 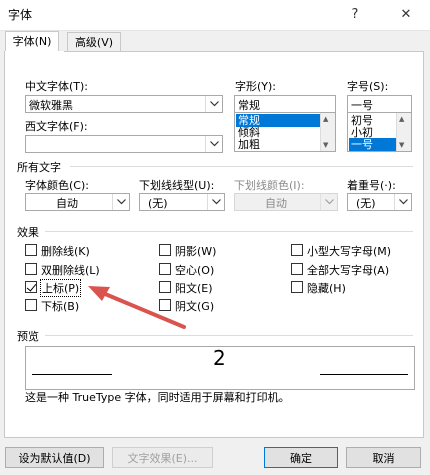 What do you see at coordinates (326, 288) in the screenshot?
I see `hidden-label: 隐藏(H)` at bounding box center [326, 288].